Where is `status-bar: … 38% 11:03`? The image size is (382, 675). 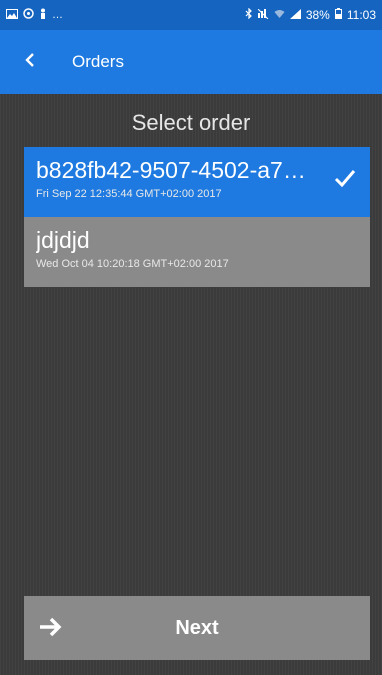 status-bar: … 38% 11:03 is located at coordinates (191, 15).